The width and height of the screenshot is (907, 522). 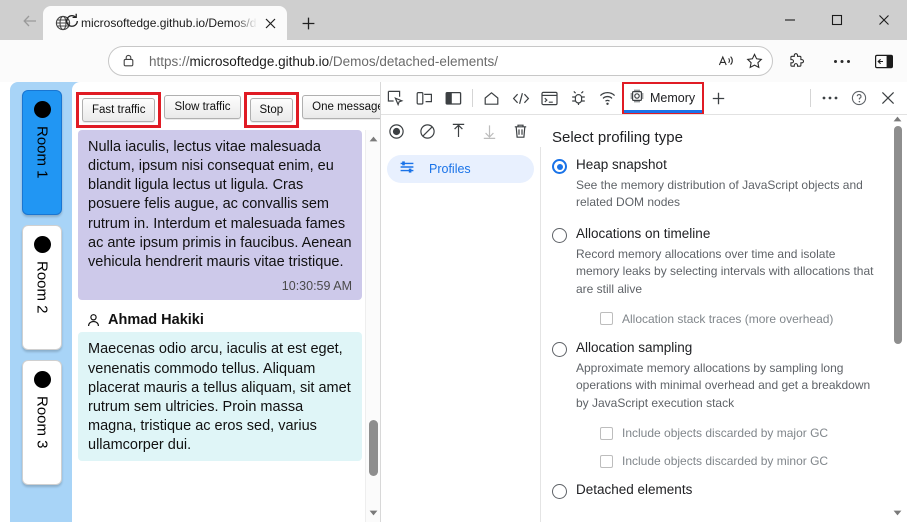 I want to click on devtools-tab-bar: Memory, so click(x=644, y=98).